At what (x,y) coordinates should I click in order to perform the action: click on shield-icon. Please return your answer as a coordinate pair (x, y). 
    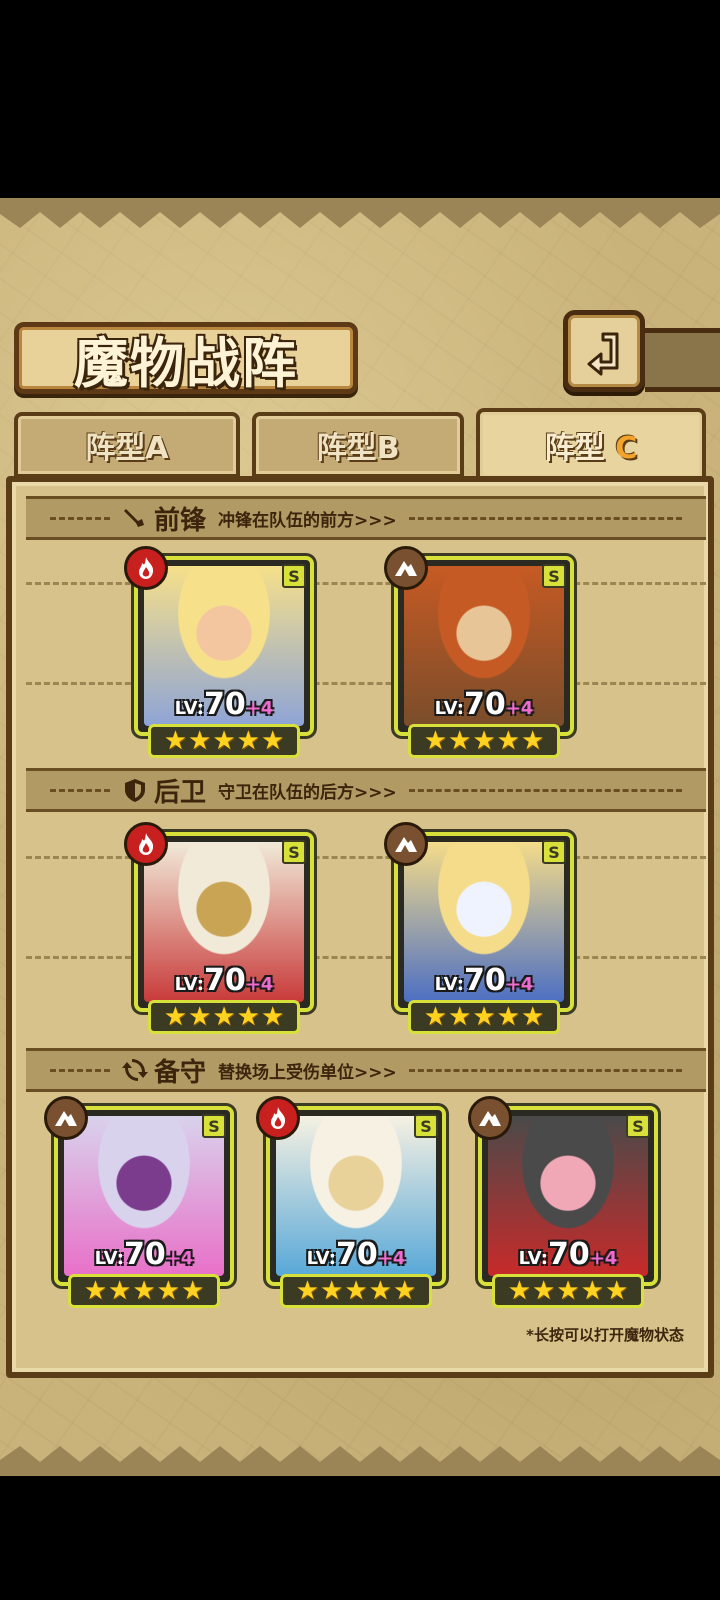
    Looking at the image, I should click on (135, 790).